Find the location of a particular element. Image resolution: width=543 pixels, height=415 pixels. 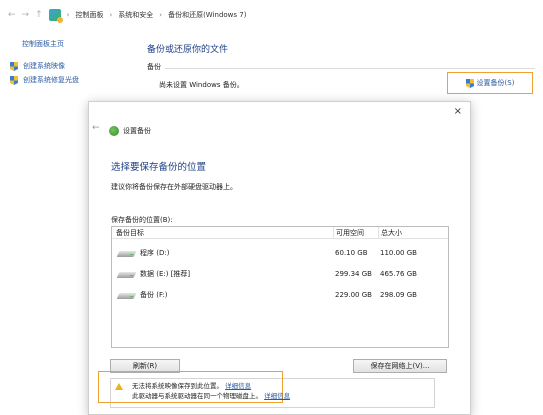

table-row: 备份 (F:) 229.00 GB 298.09 GB is located at coordinates (280, 294).